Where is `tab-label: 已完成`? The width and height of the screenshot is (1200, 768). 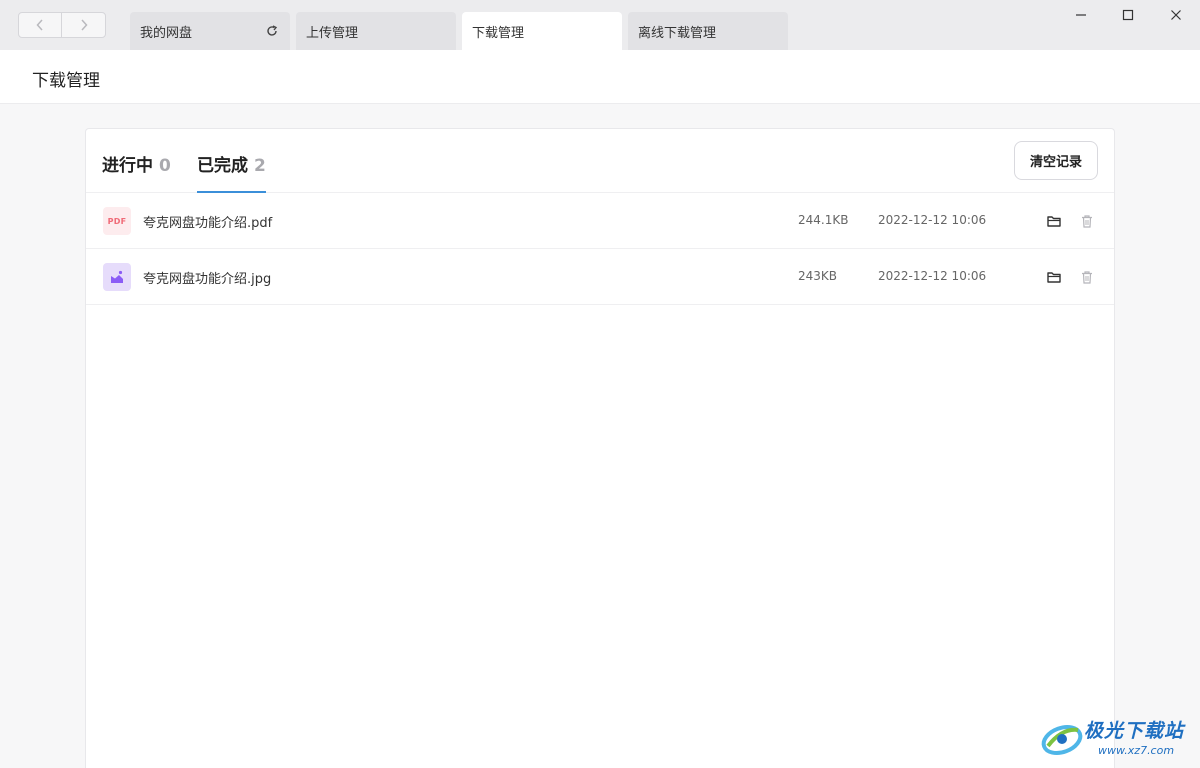
tab-label: 已完成 is located at coordinates (222, 166).